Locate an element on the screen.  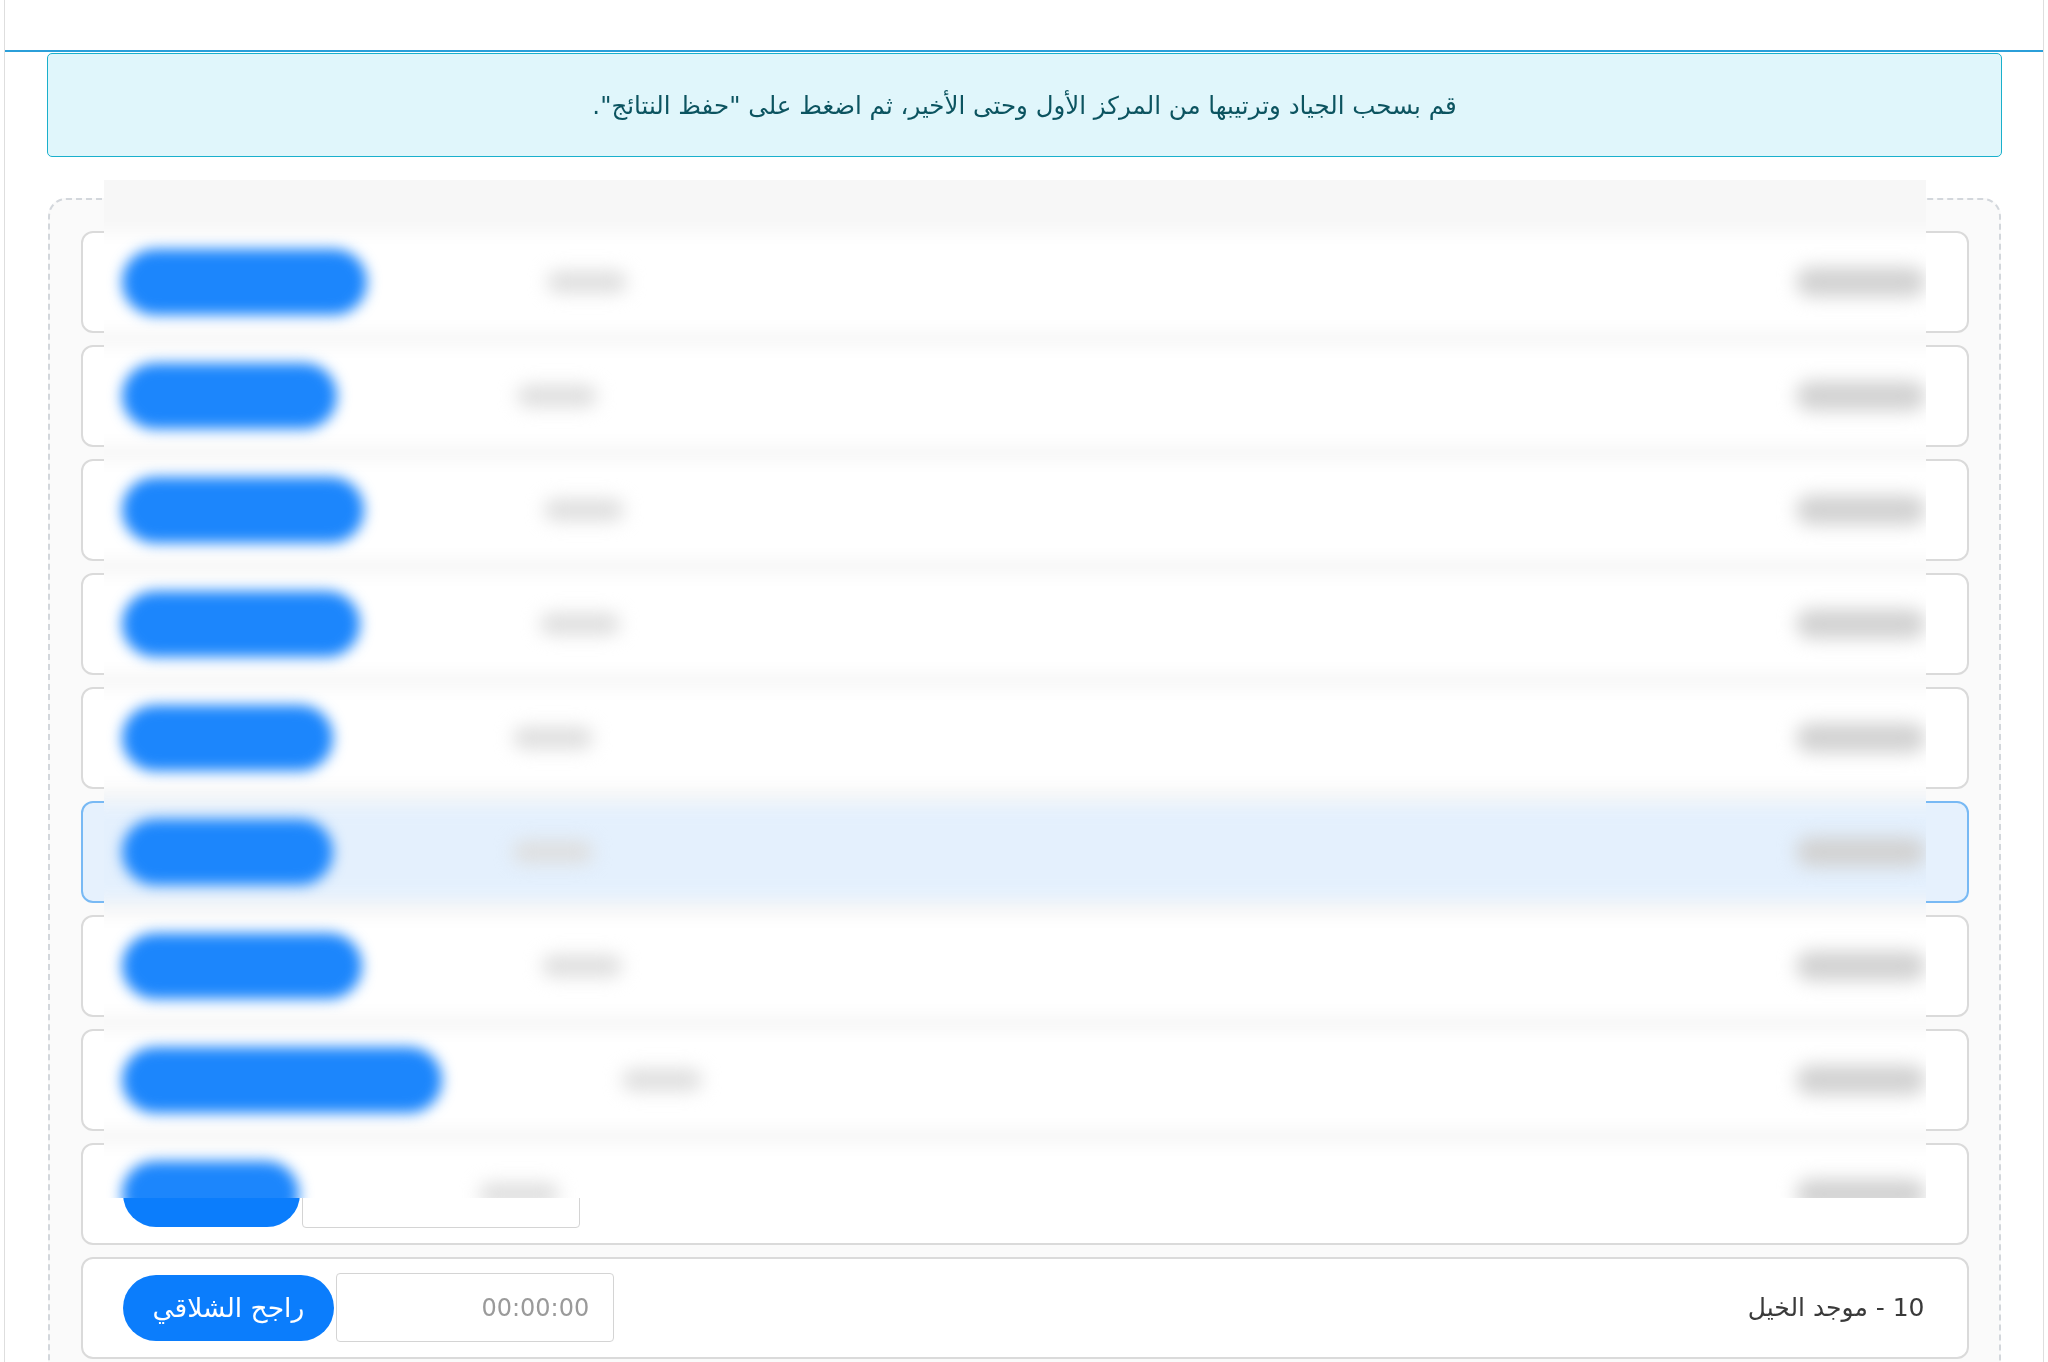
instruction-alert: قم بسحب الجياد وترتيبها من المركز الأول وحتى الأخير، ثم اضغط على "حفظ النتائج". is located at coordinates (1024, 105).